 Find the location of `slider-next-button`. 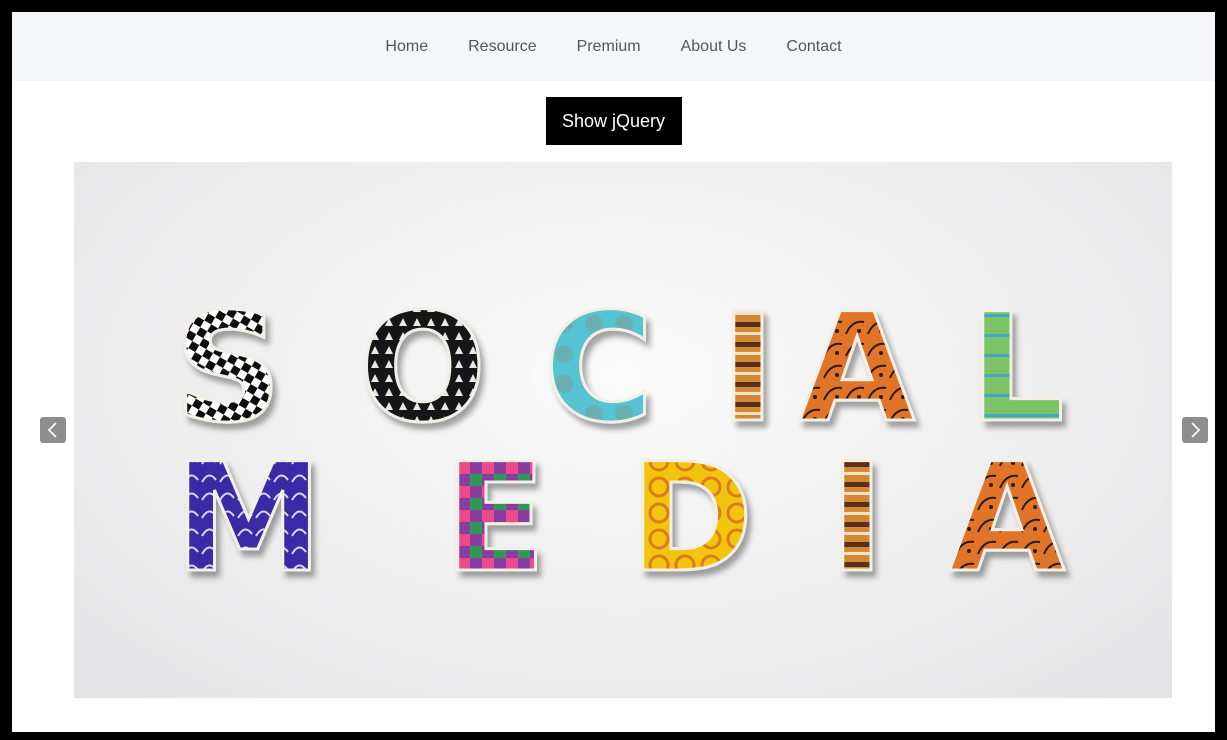

slider-next-button is located at coordinates (1195, 430).